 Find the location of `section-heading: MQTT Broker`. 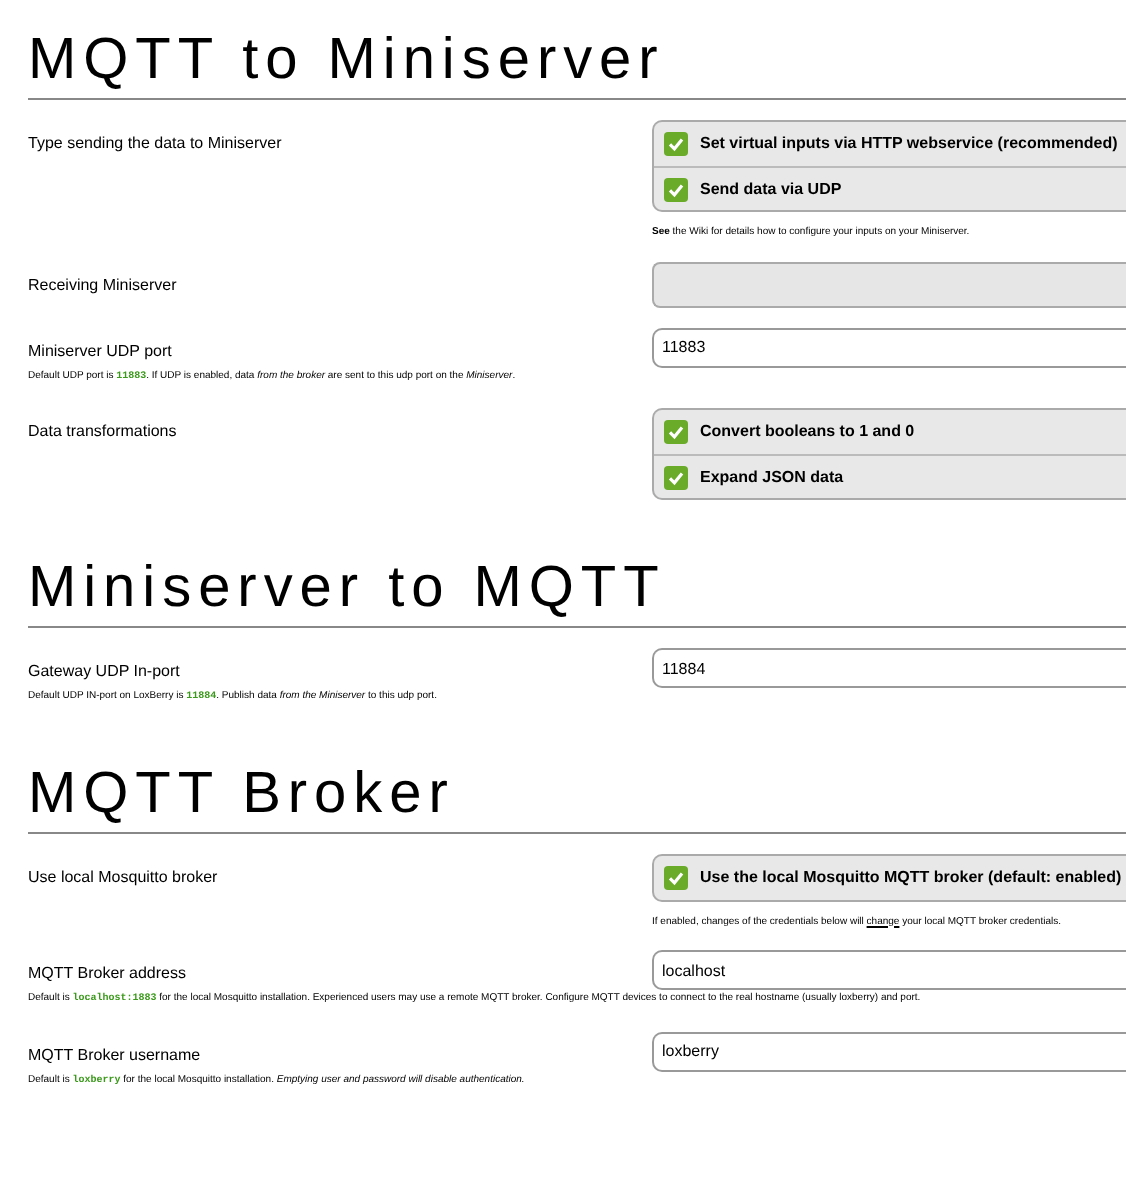

section-heading: MQTT Broker is located at coordinates (577, 783).